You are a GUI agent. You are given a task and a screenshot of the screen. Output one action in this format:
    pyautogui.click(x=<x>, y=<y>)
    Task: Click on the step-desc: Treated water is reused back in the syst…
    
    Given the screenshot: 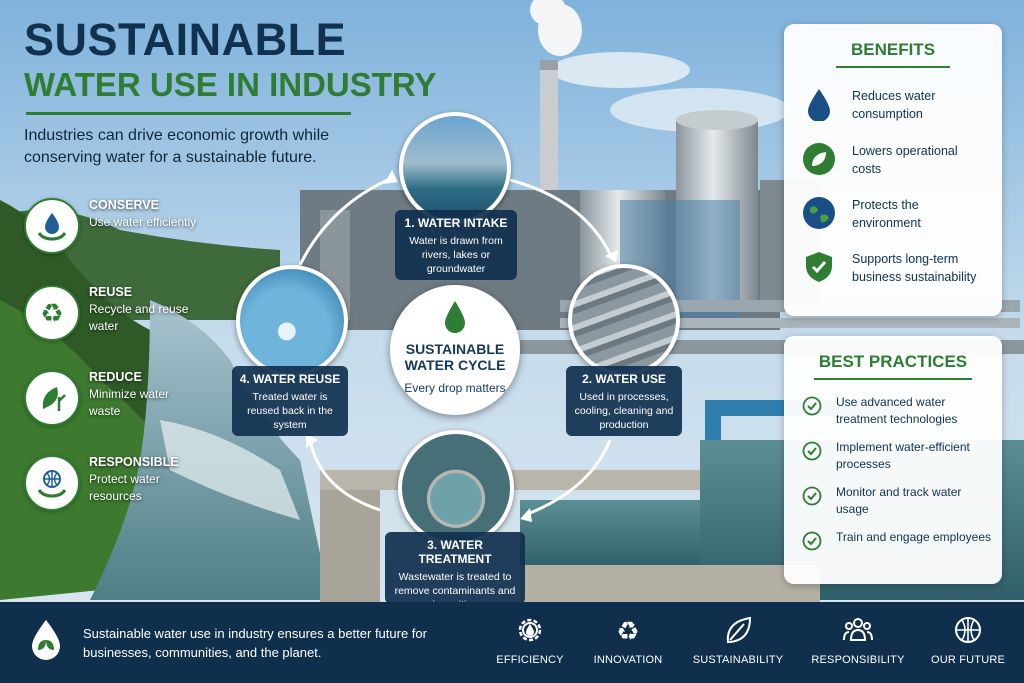 What is the action you would take?
    pyautogui.click(x=290, y=411)
    